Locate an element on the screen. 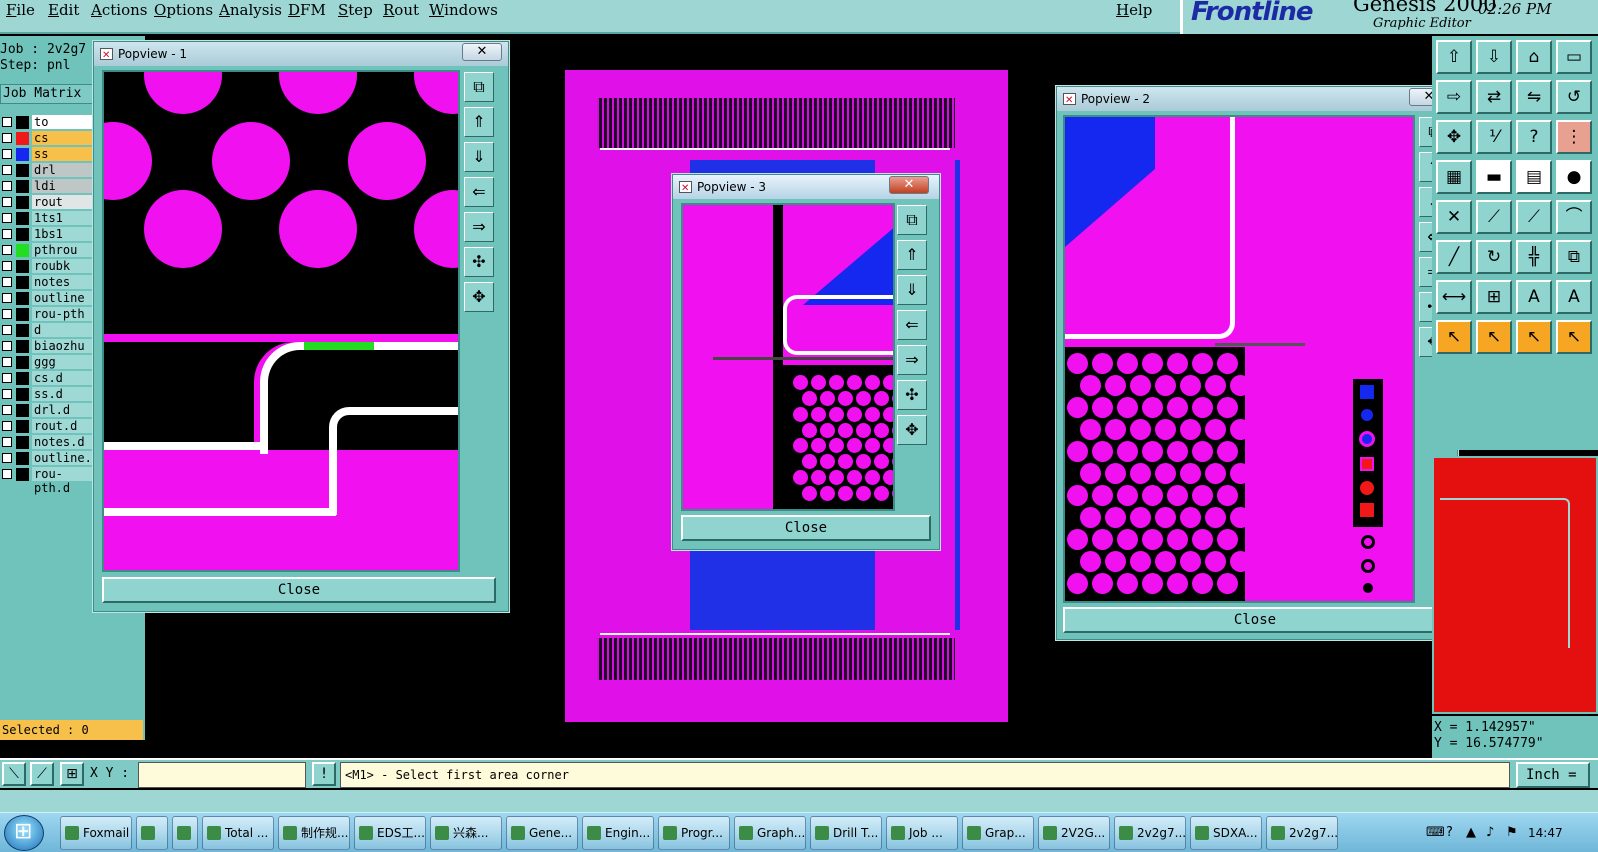  grid-icon: ▦ is located at coordinates (1454, 177).